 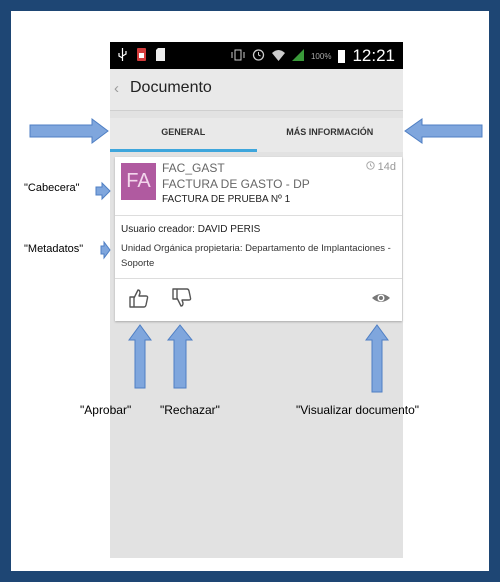 What do you see at coordinates (69, 131) in the screenshot?
I see `arrow-right-tabs` at bounding box center [69, 131].